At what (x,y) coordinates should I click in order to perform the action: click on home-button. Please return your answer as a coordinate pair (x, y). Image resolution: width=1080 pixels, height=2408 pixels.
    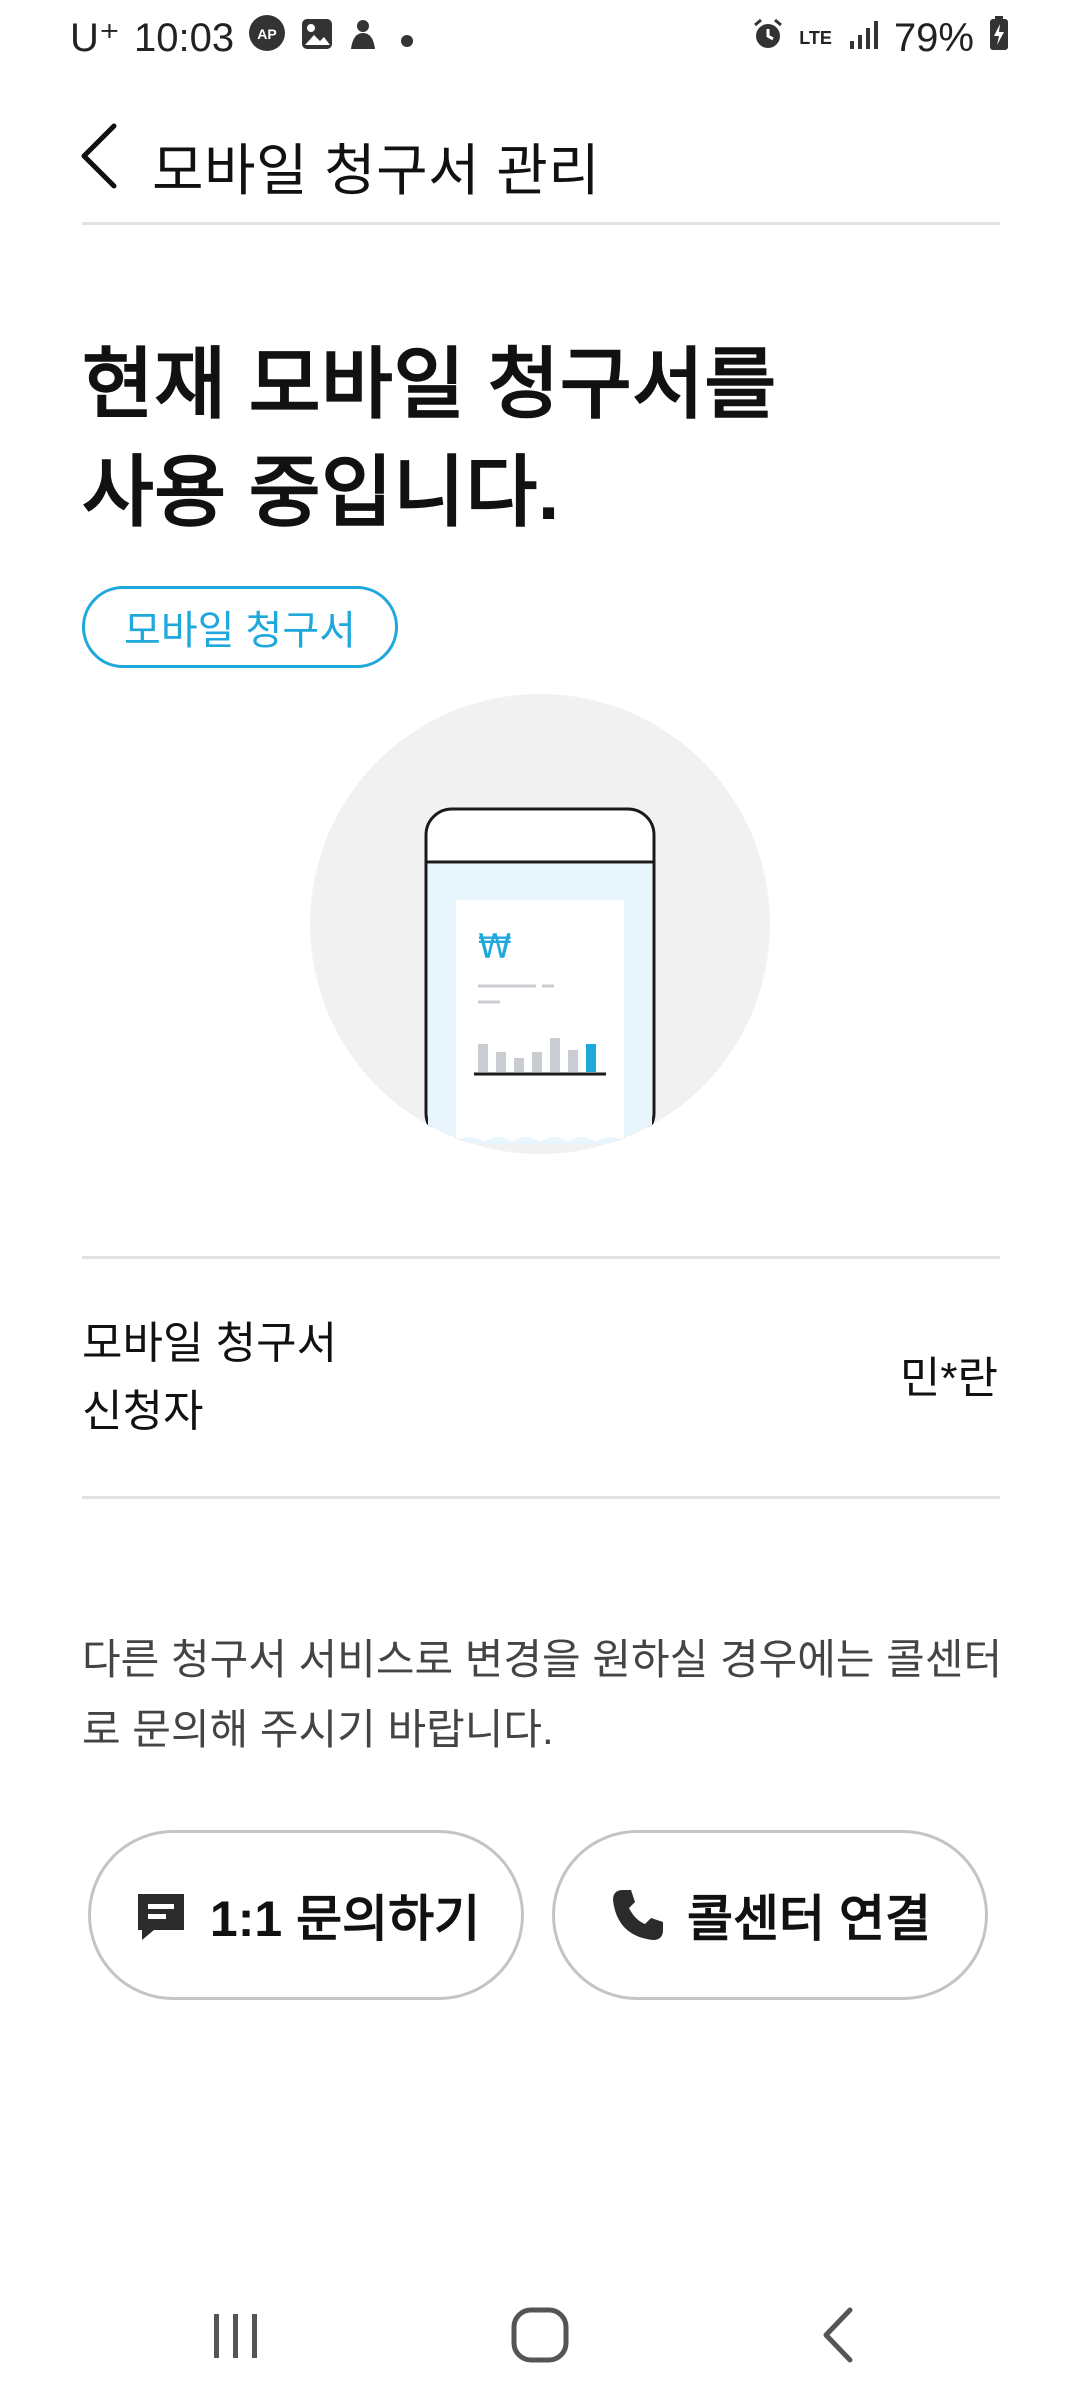
    Looking at the image, I should click on (540, 2335).